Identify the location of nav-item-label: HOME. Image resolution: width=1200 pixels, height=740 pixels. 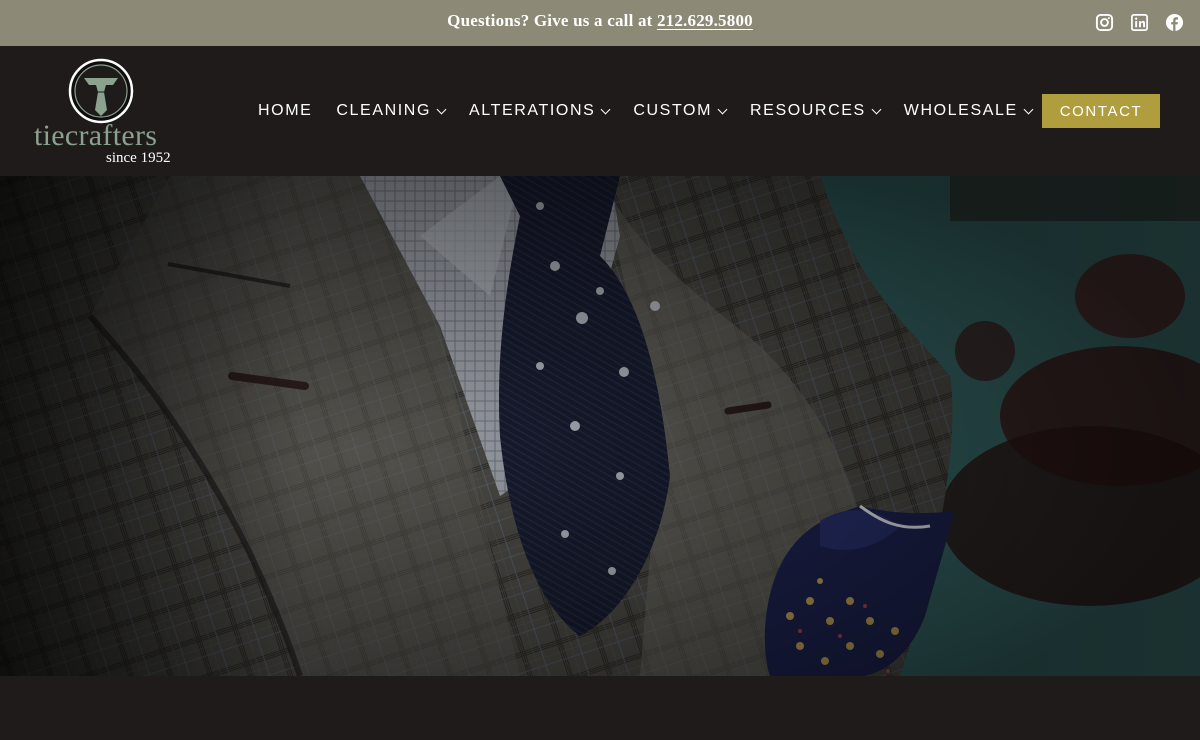
(285, 110).